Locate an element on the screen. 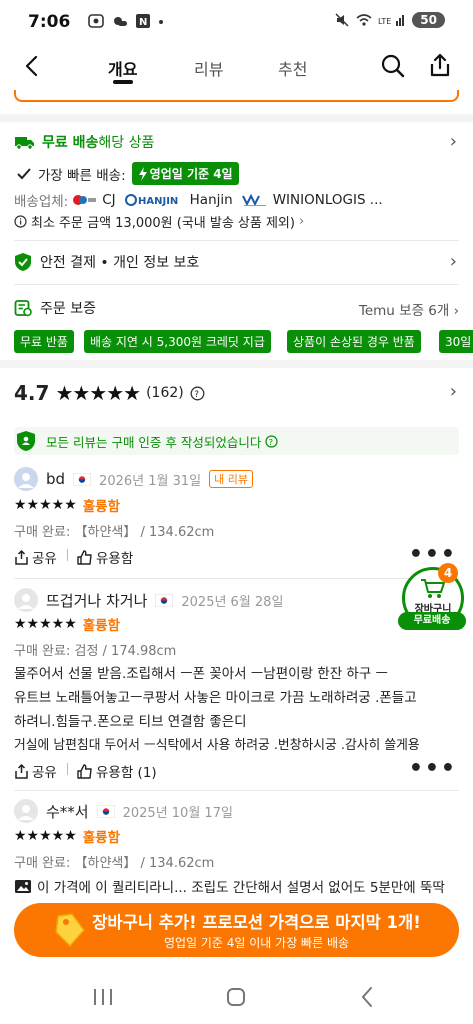  verified-notice: 모든 리뷰는 구매 인증 후 작성되었습니다 ? is located at coordinates (236, 441).